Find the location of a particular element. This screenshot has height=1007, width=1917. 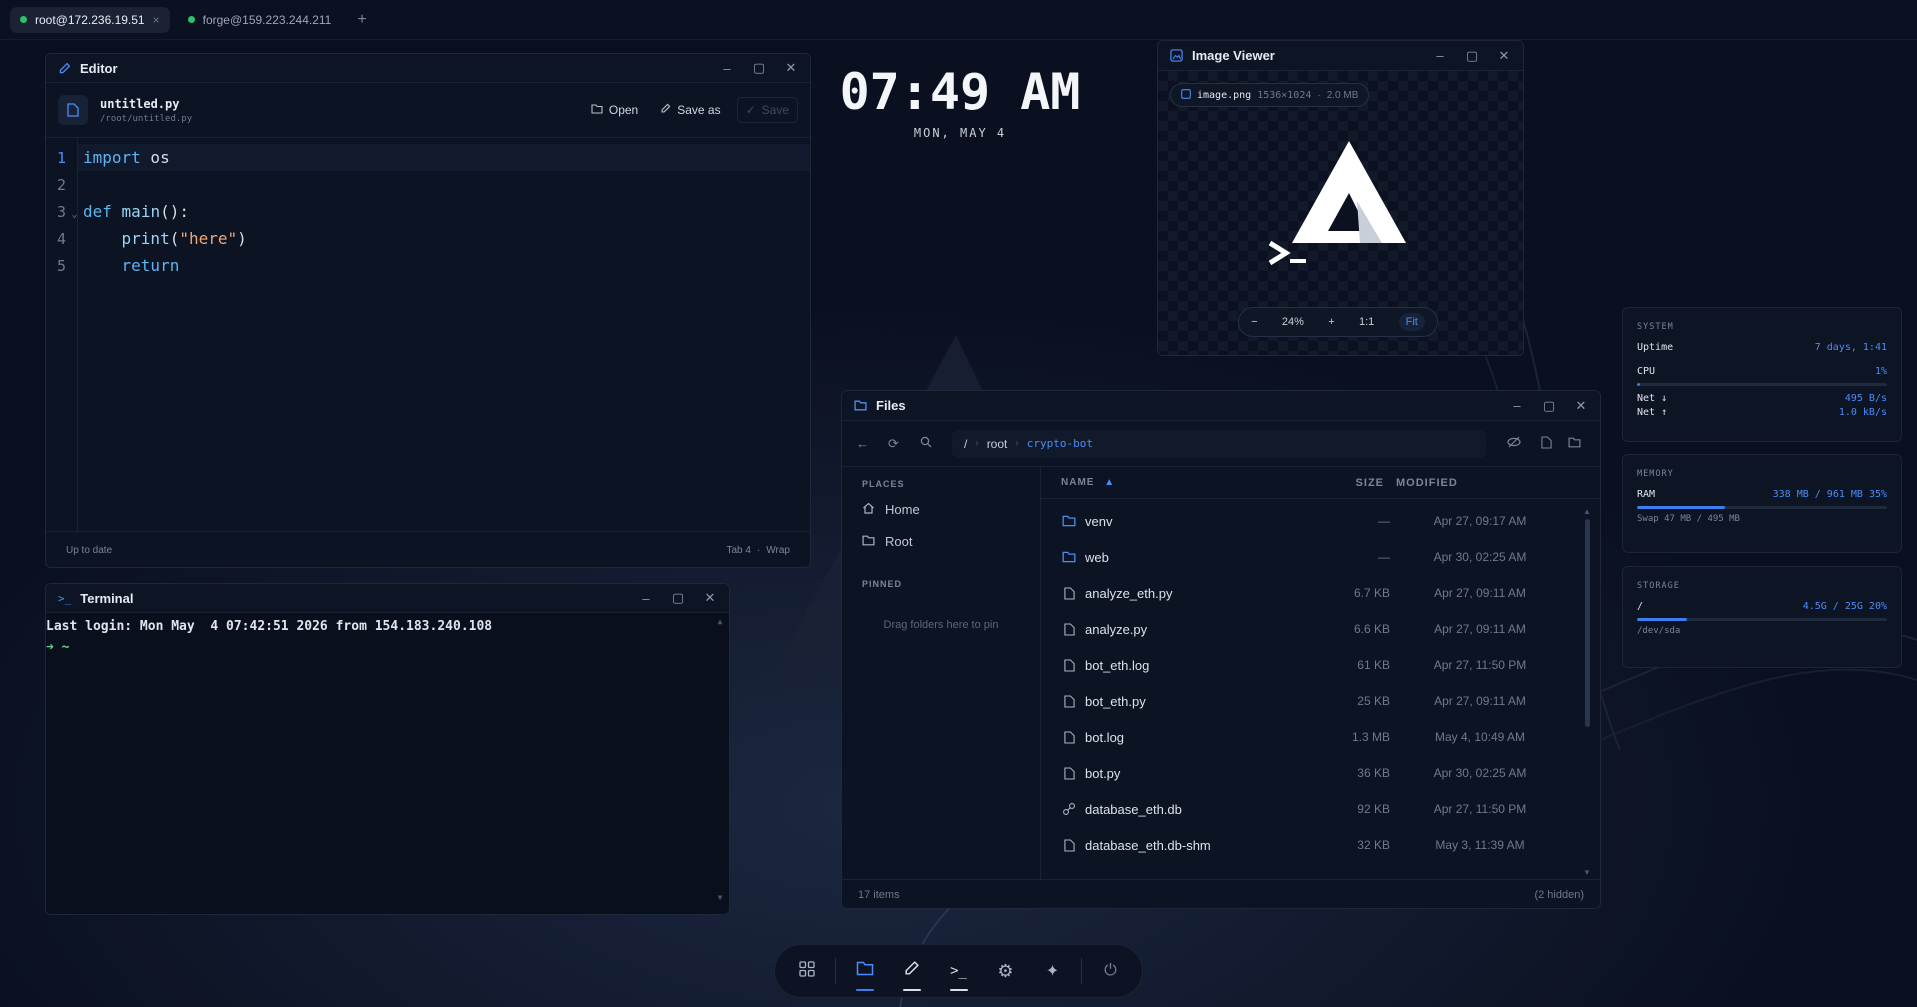

sidebar-item-root: Root is located at coordinates (941, 541).